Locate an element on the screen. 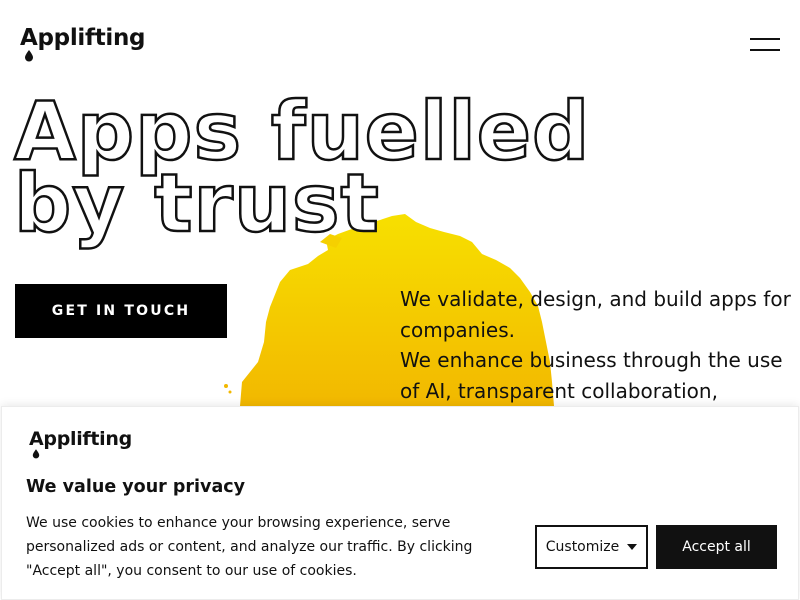 This screenshot has width=800, height=600. customize-button: Customize is located at coordinates (591, 547).